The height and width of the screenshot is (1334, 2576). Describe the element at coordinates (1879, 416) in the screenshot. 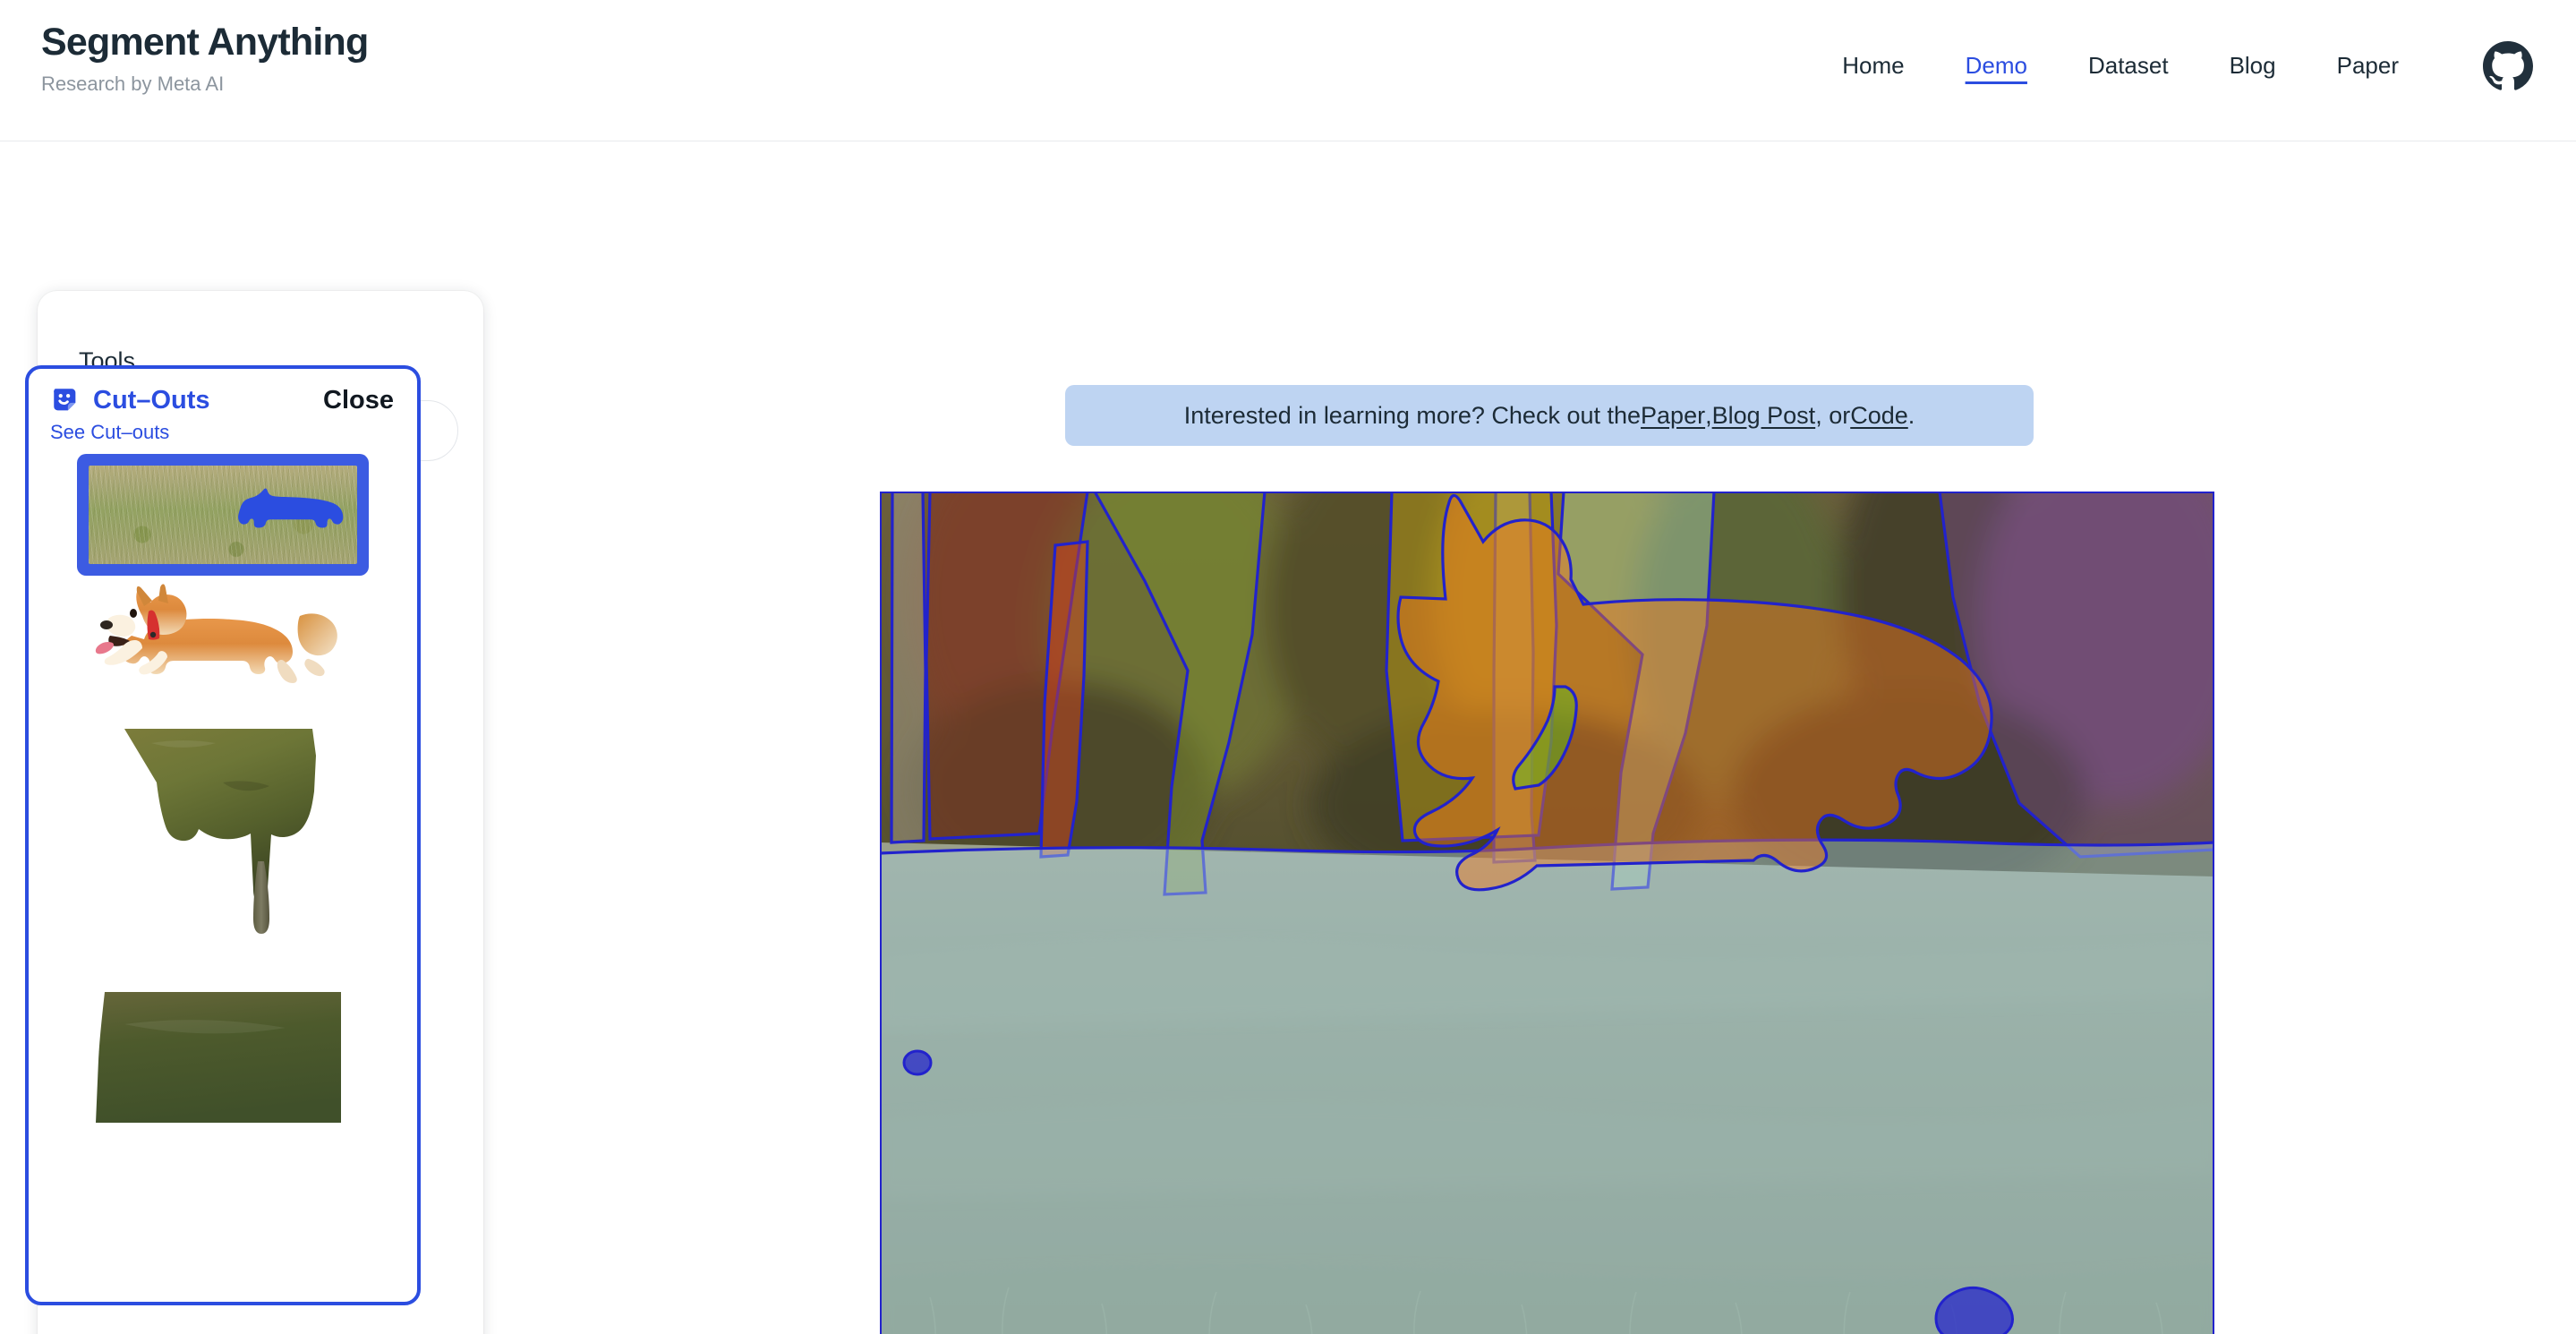

I see `code-link: Code` at that location.